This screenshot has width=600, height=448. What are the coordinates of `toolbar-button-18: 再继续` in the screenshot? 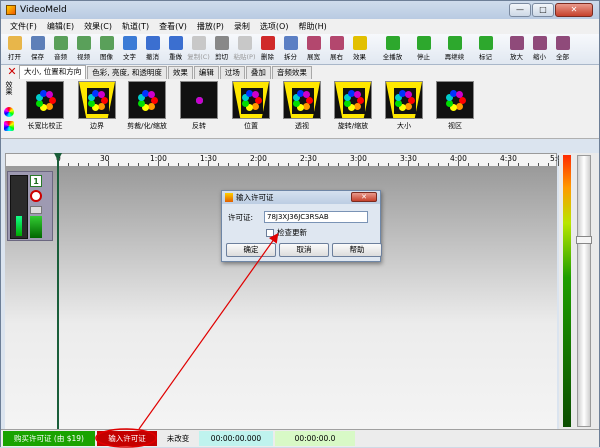 It's located at (454, 49).